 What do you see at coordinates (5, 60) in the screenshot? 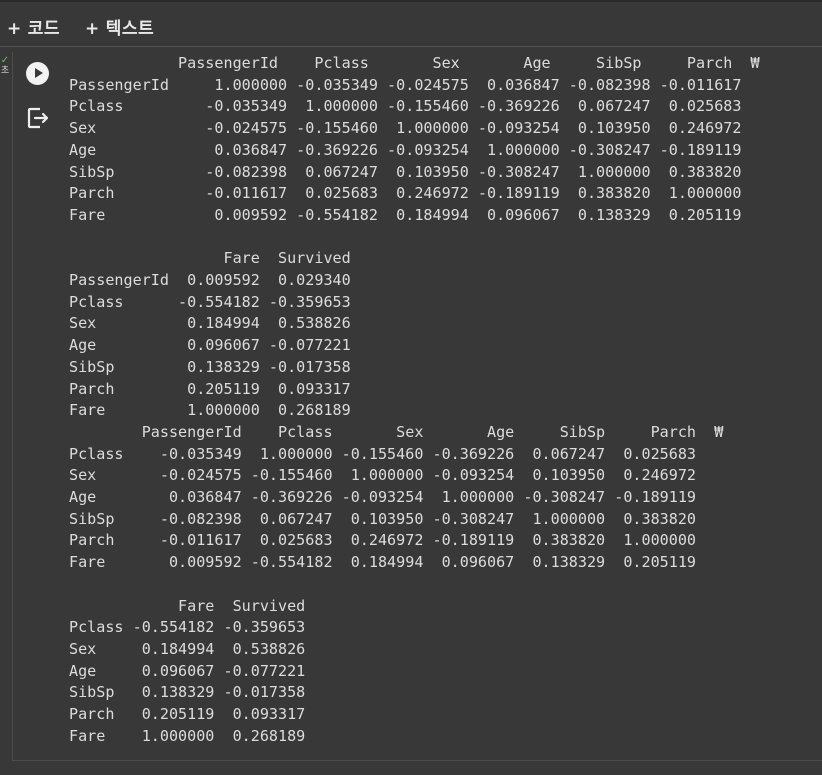
I see `check-icon: ✓` at bounding box center [5, 60].